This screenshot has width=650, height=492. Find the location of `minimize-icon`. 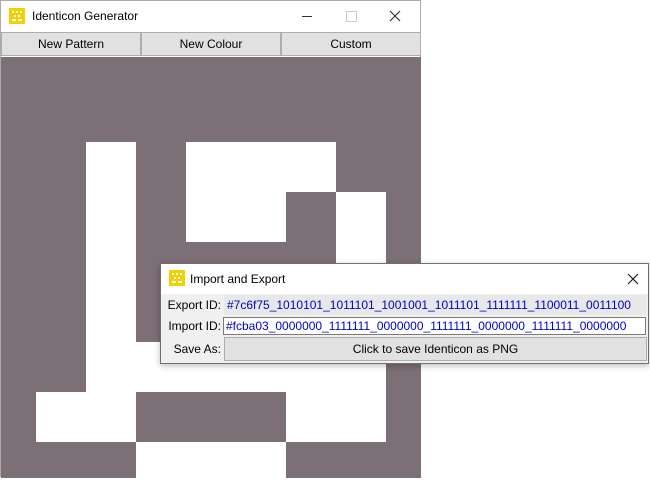

minimize-icon is located at coordinates (307, 16).